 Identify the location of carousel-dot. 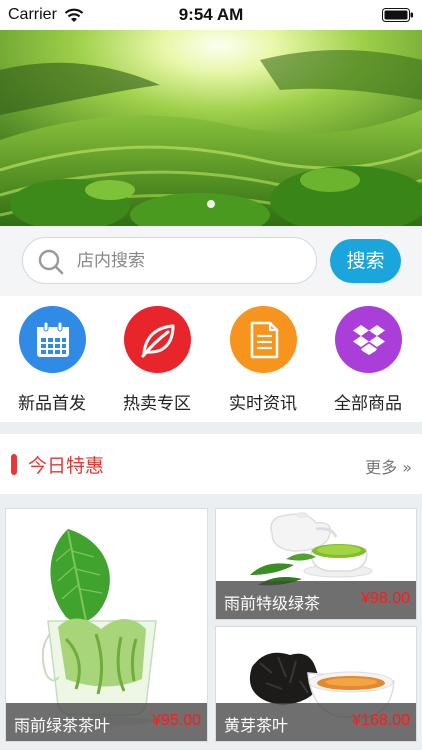
(211, 204).